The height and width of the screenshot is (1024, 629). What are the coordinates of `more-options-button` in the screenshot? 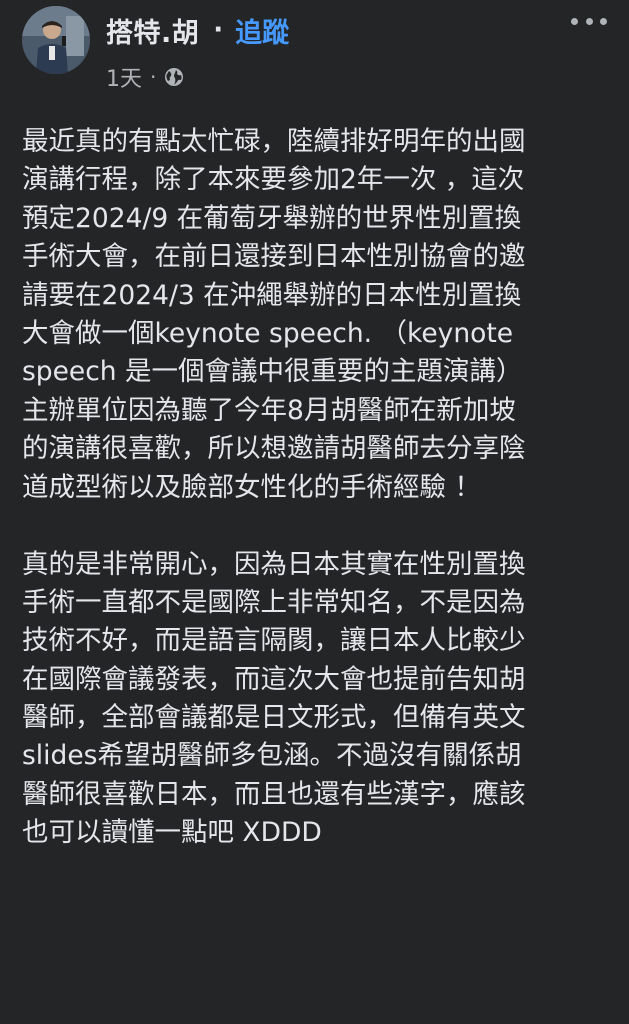 It's located at (589, 21).